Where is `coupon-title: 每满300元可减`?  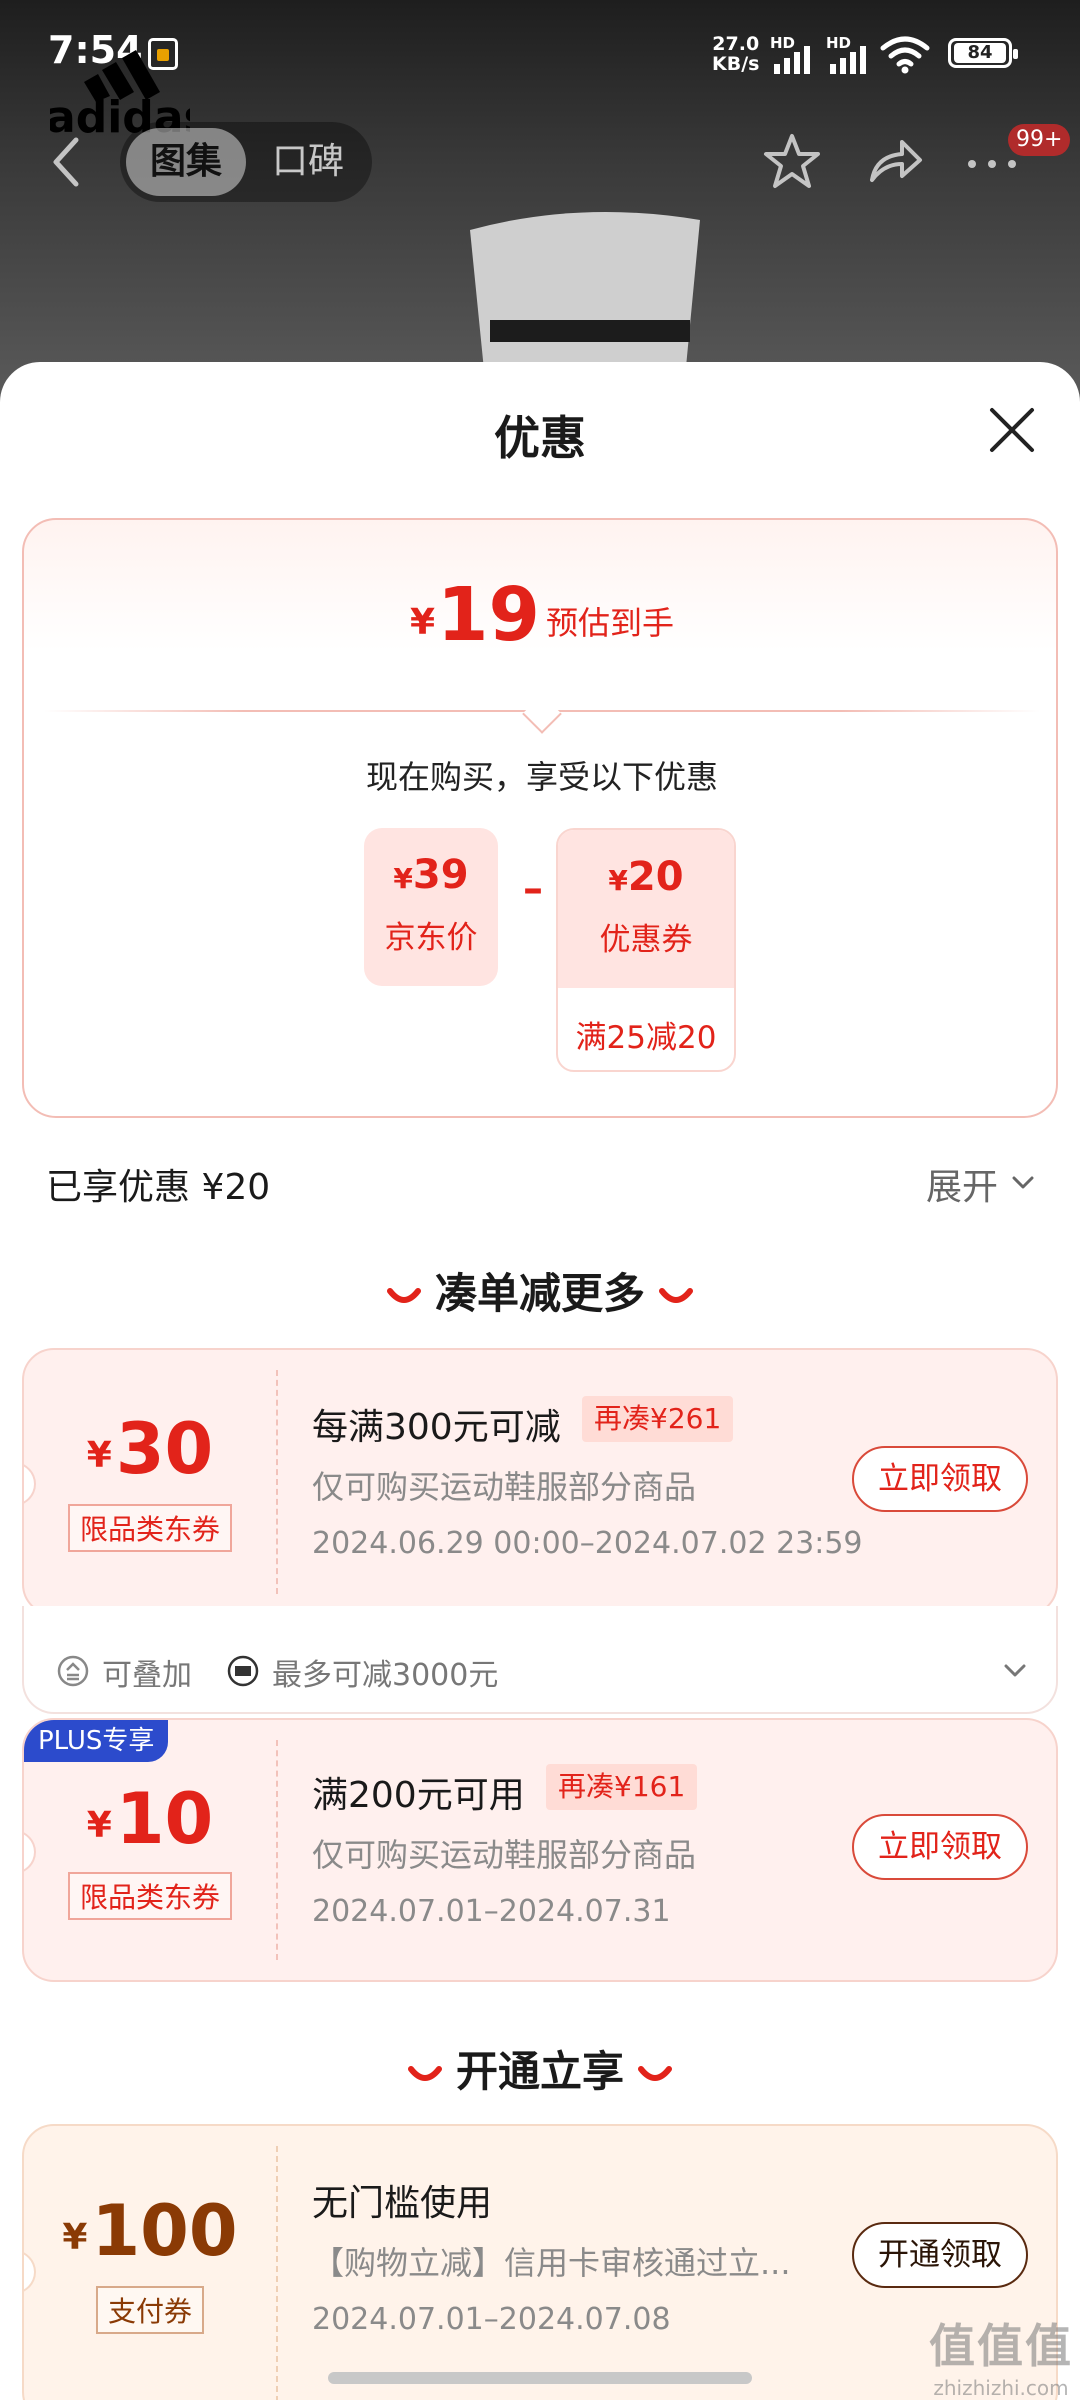 coupon-title: 每满300元可减 is located at coordinates (436, 1427).